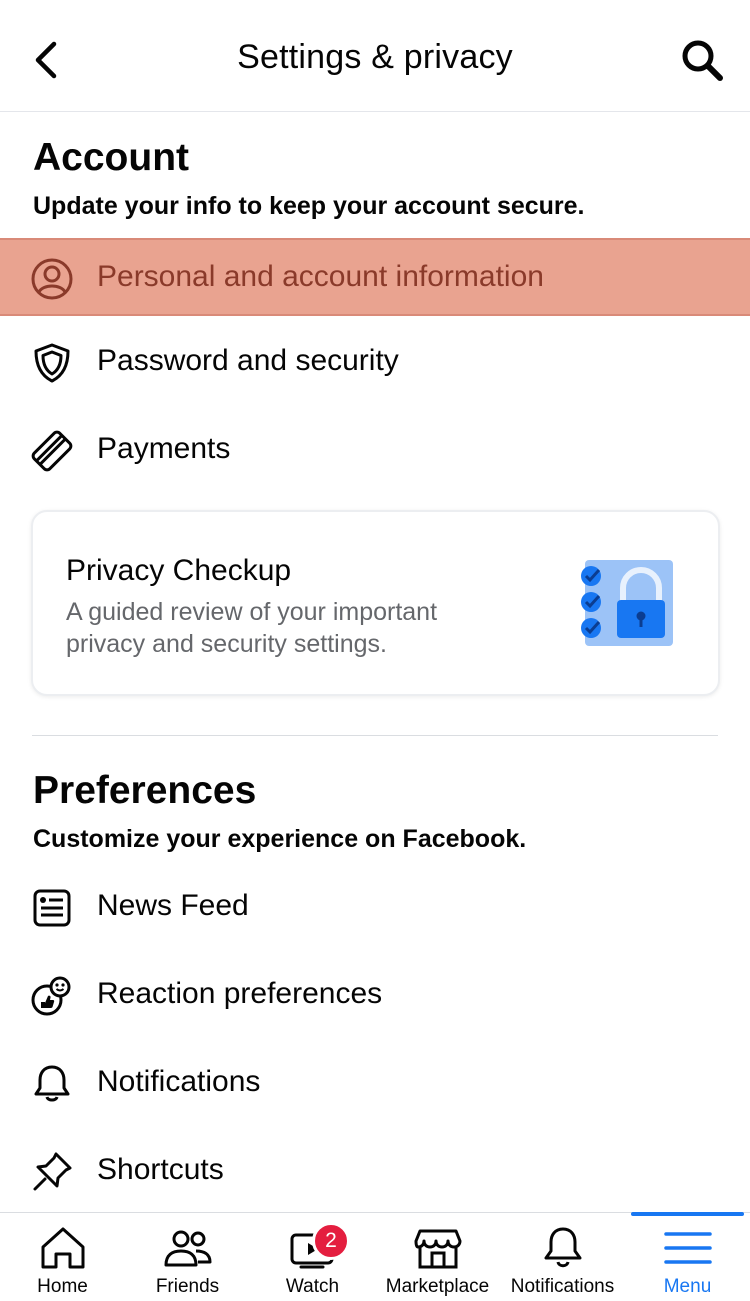  I want to click on tab-watch-label: Watch, so click(312, 1286).